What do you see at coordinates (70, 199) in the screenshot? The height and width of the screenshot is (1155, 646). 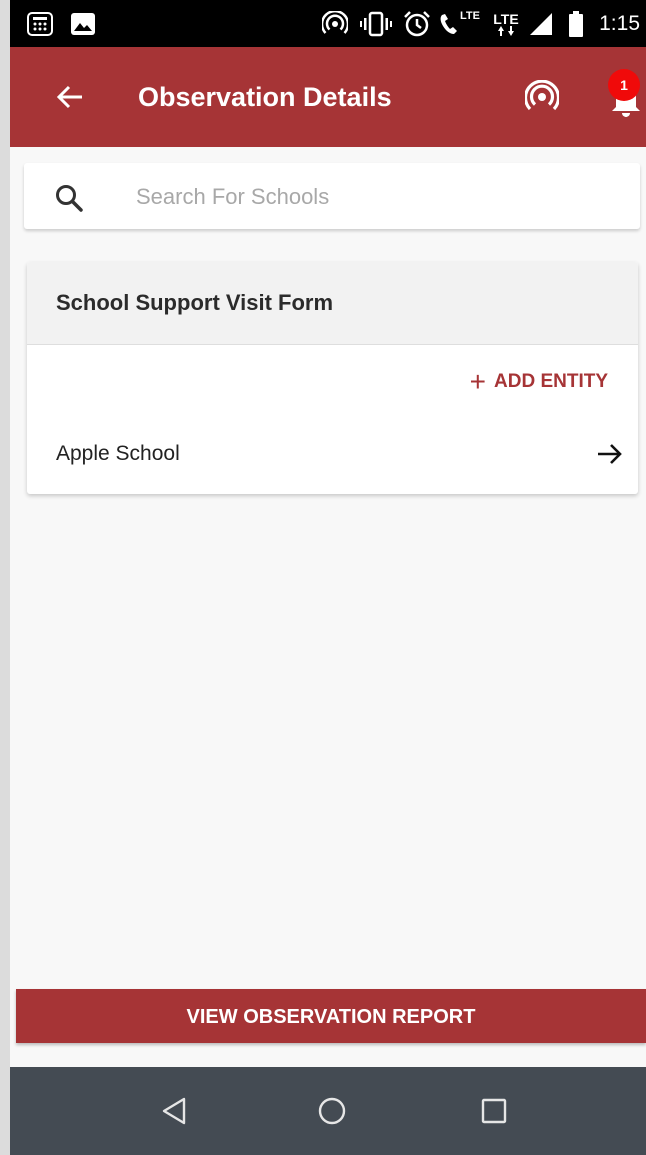 I see `search-icon` at bounding box center [70, 199].